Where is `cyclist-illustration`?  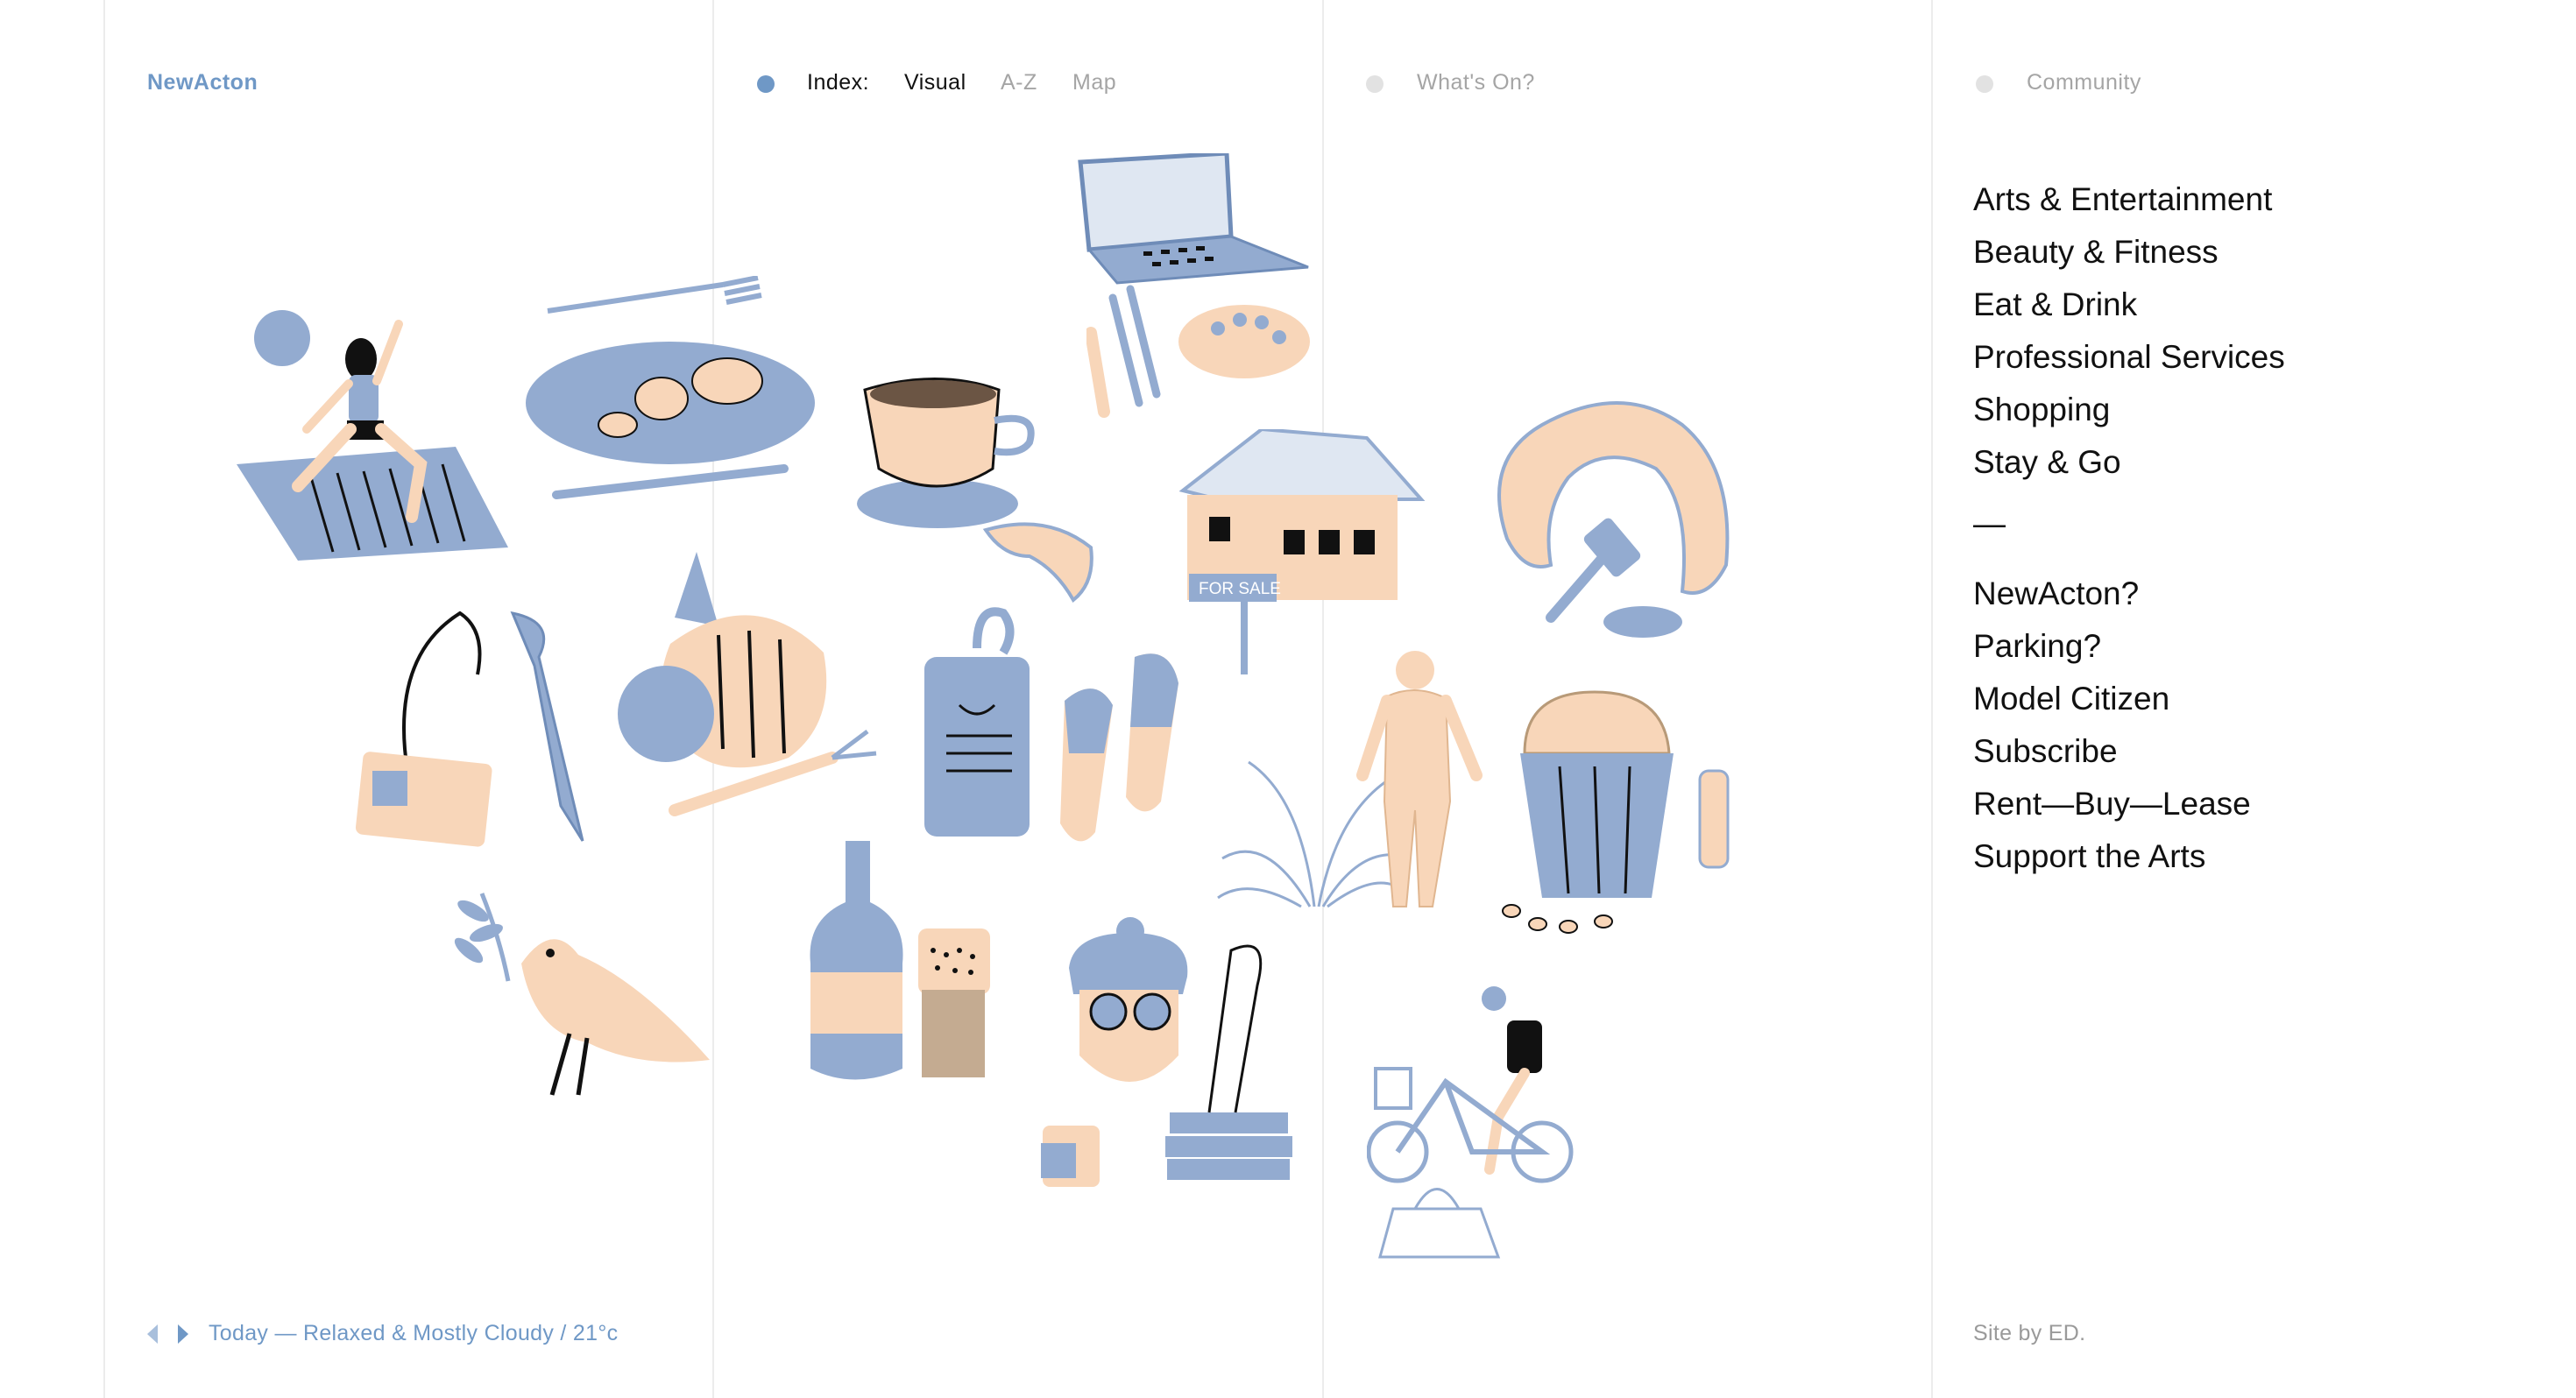
cyclist-illustration is located at coordinates (1481, 1127).